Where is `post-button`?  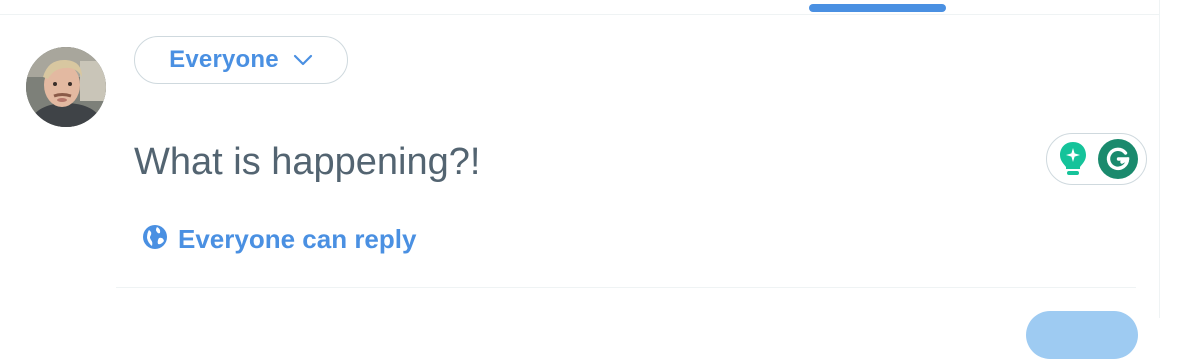 post-button is located at coordinates (1082, 335).